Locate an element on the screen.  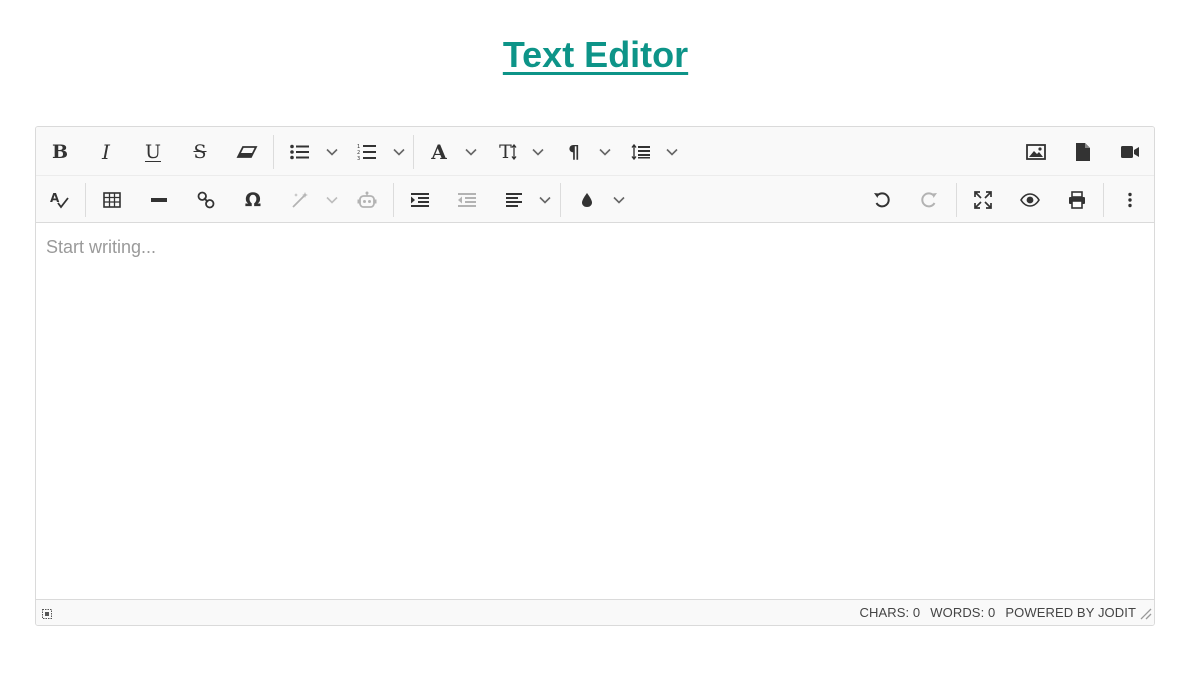
preview-button is located at coordinates (1030, 200).